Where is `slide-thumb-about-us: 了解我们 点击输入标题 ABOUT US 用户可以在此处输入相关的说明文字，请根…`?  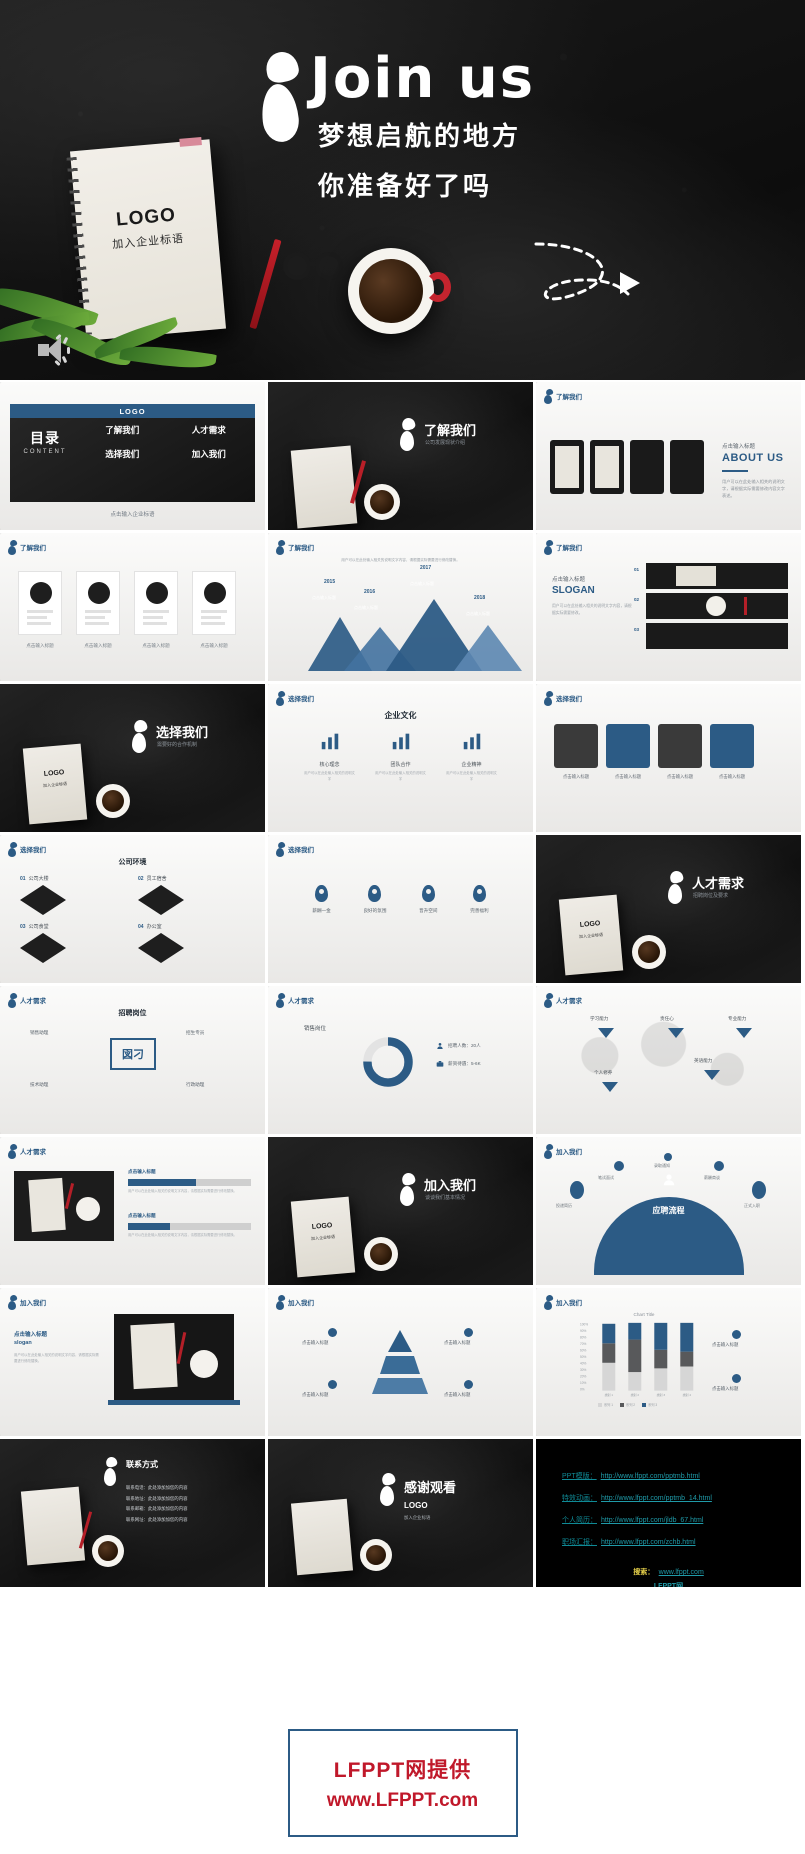
slide-thumb-about-us: 了解我们 点击输入标题 ABOUT US 用户可以在此处输入相关的说明文字，请根… is located at coordinates (668, 456).